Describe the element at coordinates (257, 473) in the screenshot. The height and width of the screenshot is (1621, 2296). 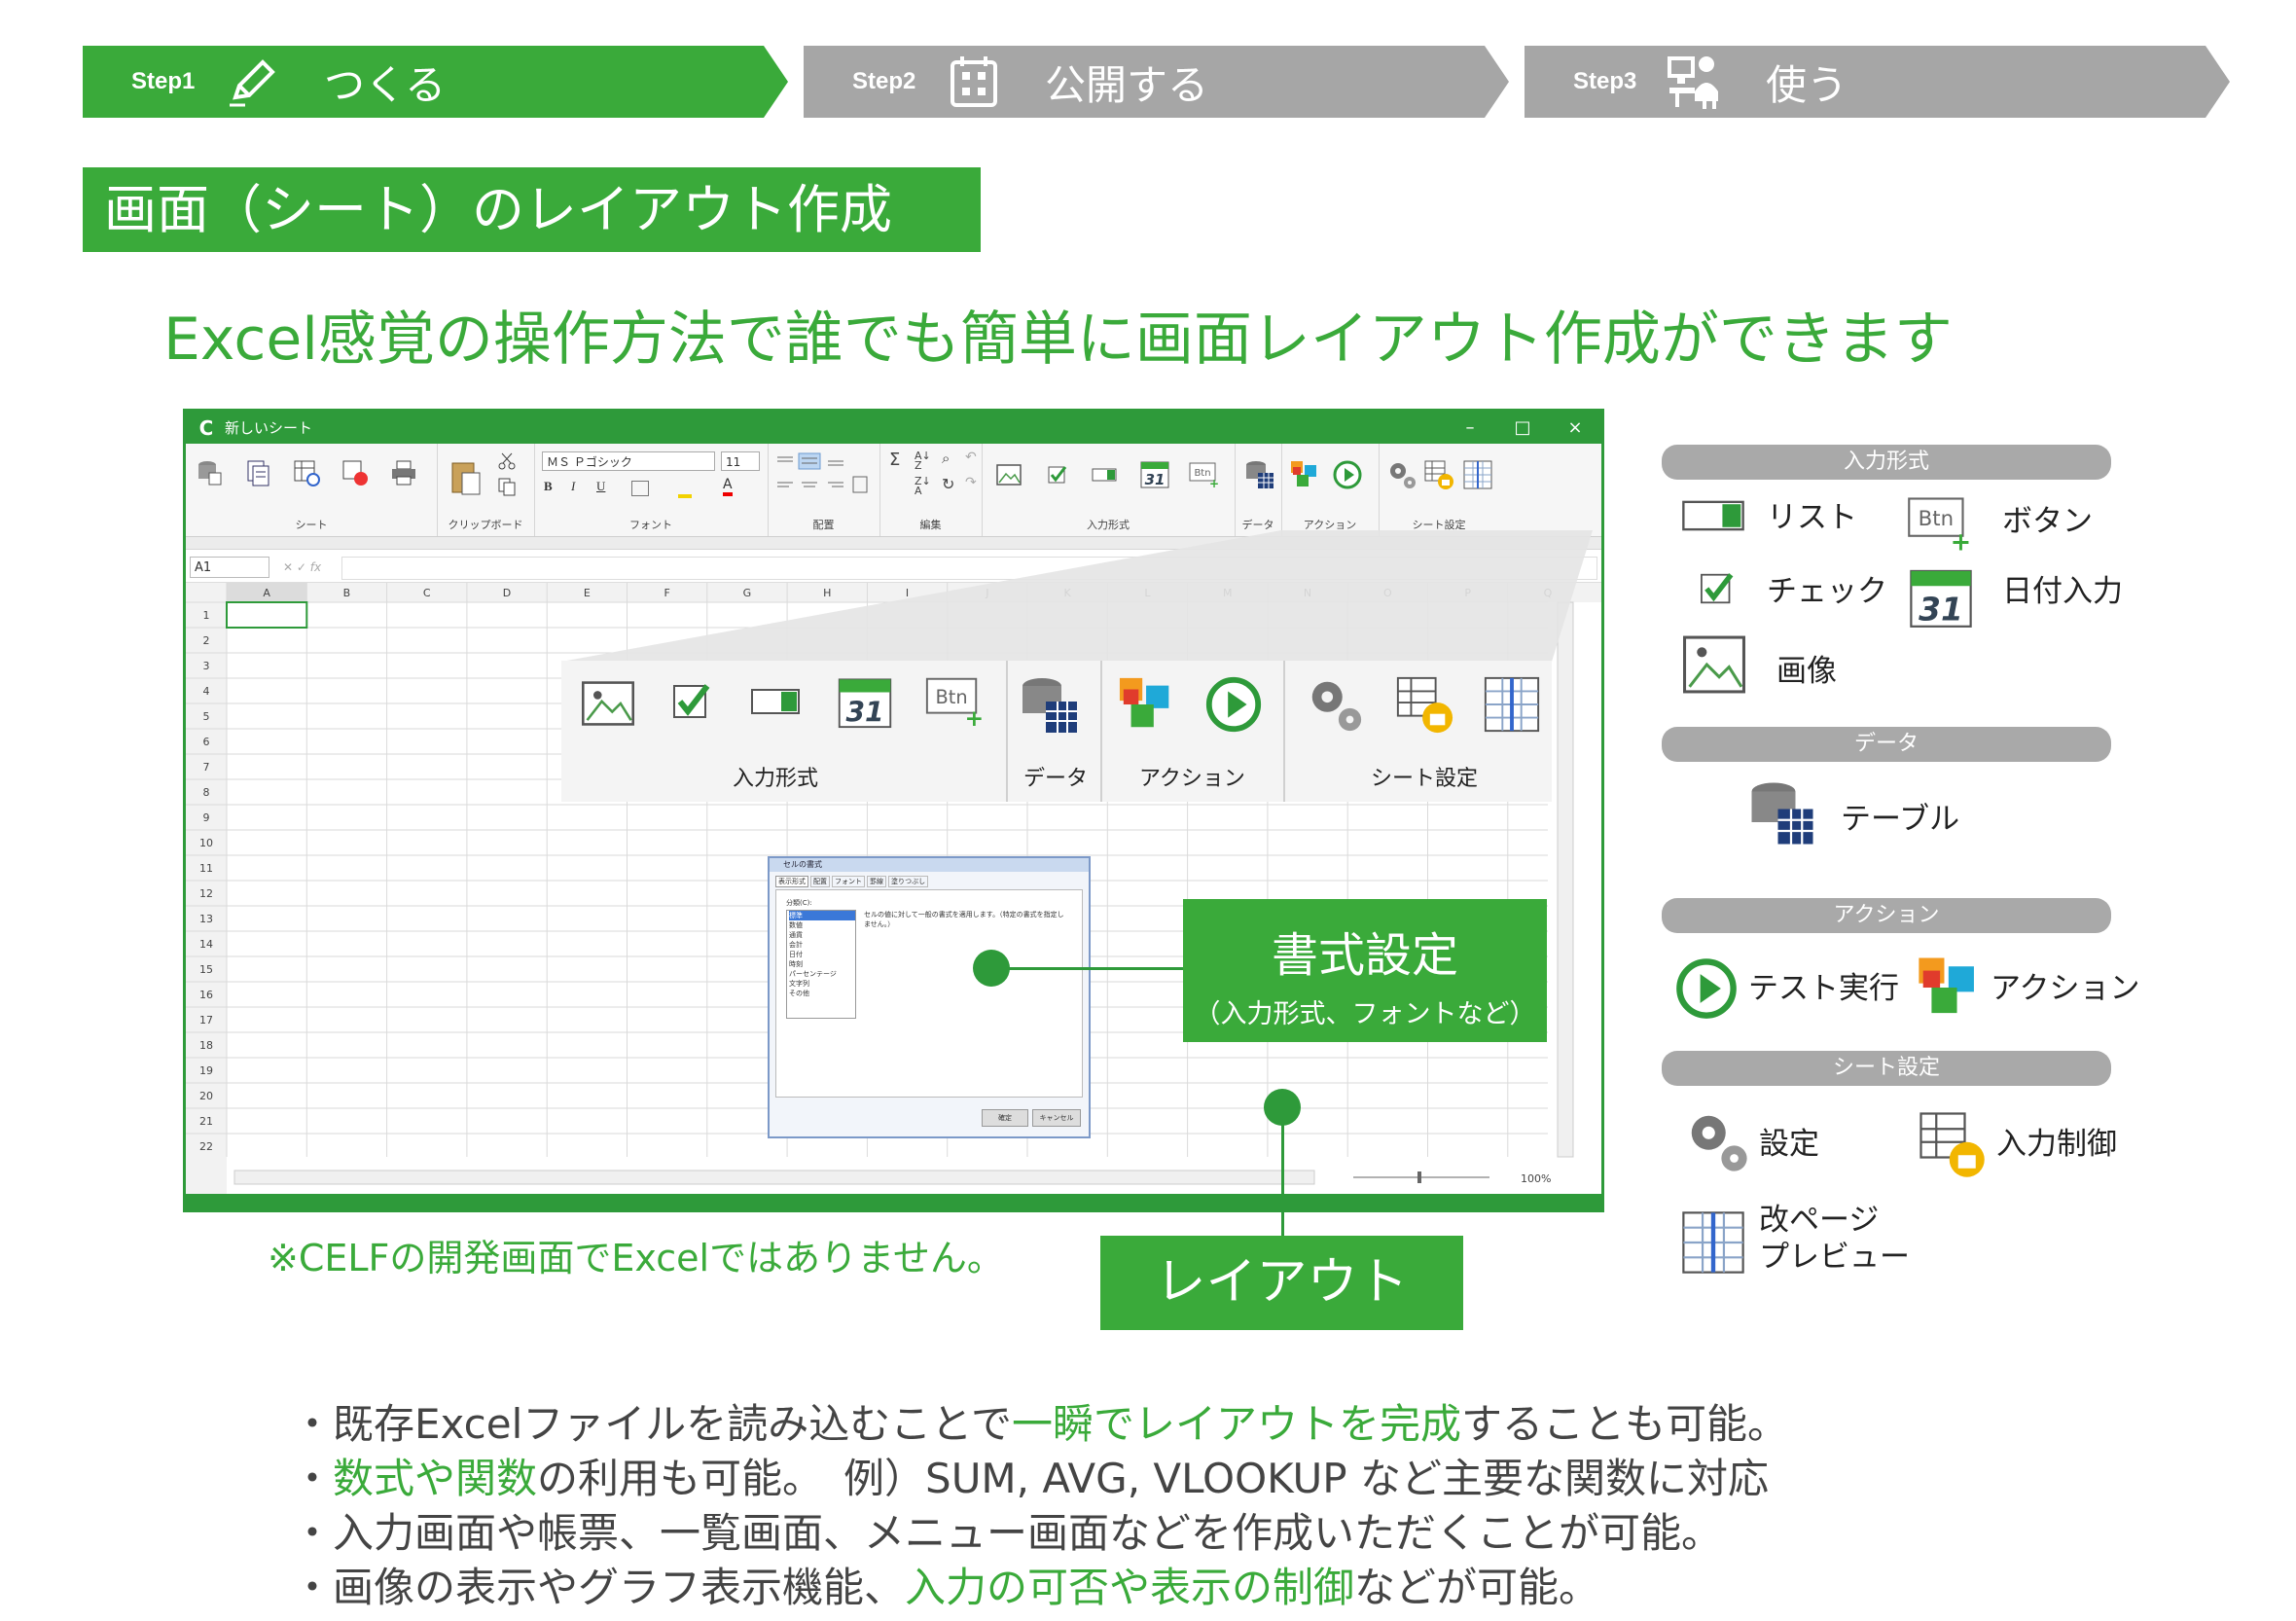
I see `copy-sheet-icon` at that location.